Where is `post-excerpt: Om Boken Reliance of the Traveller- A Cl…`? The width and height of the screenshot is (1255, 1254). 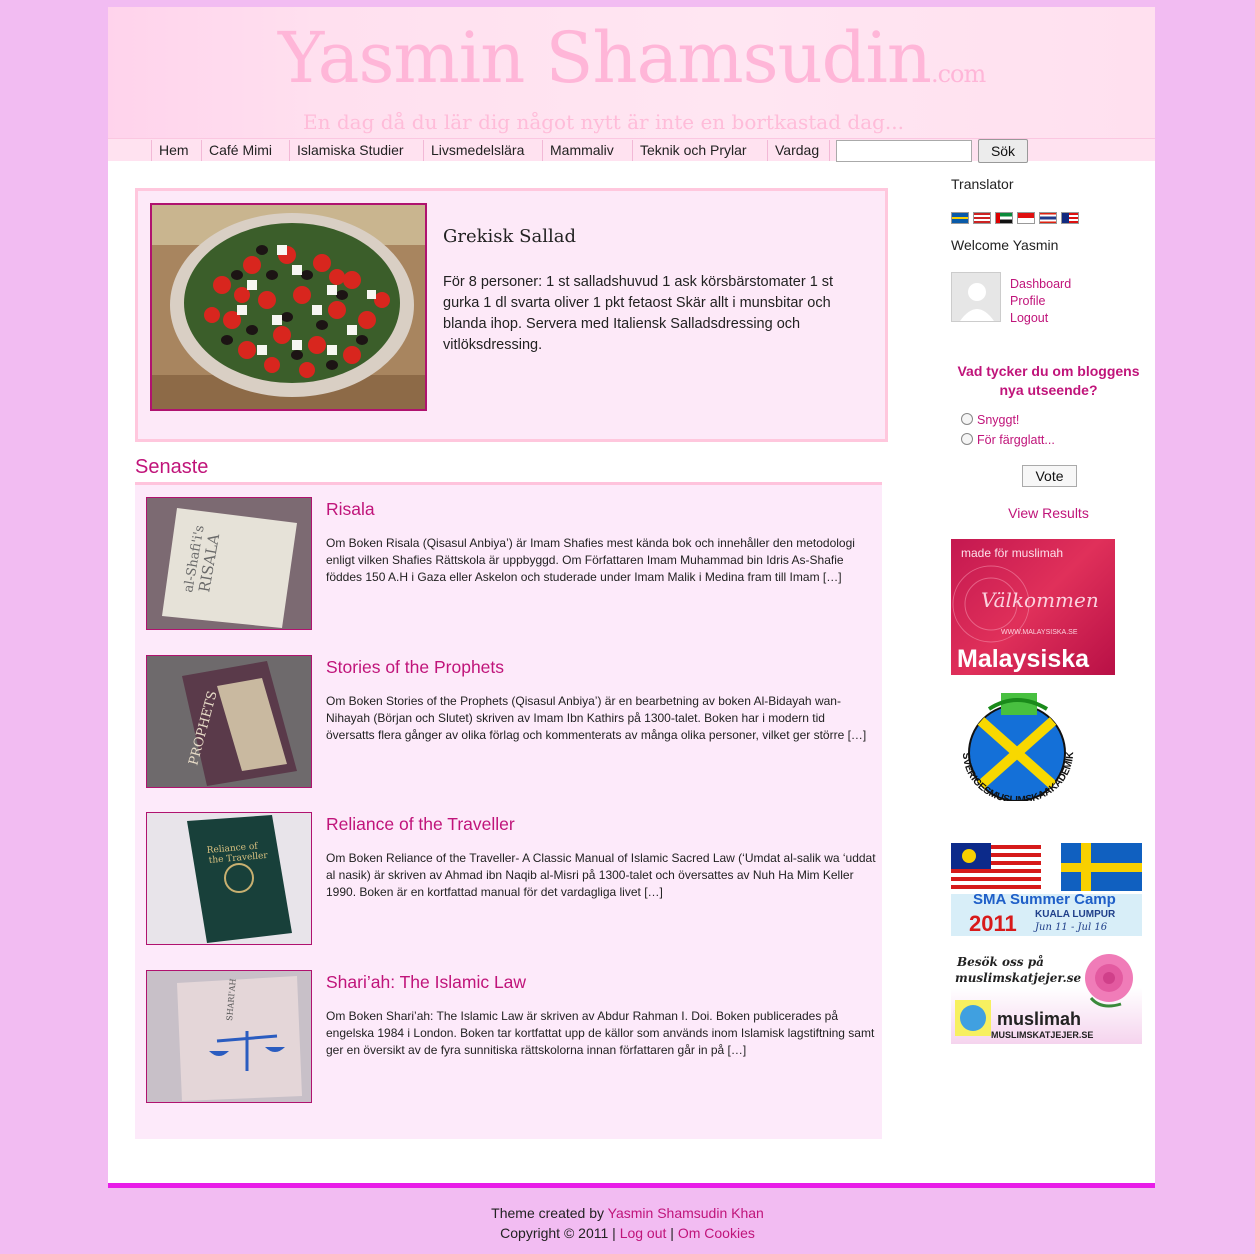 post-excerpt: Om Boken Reliance of the Traveller- A Cl… is located at coordinates (601, 875).